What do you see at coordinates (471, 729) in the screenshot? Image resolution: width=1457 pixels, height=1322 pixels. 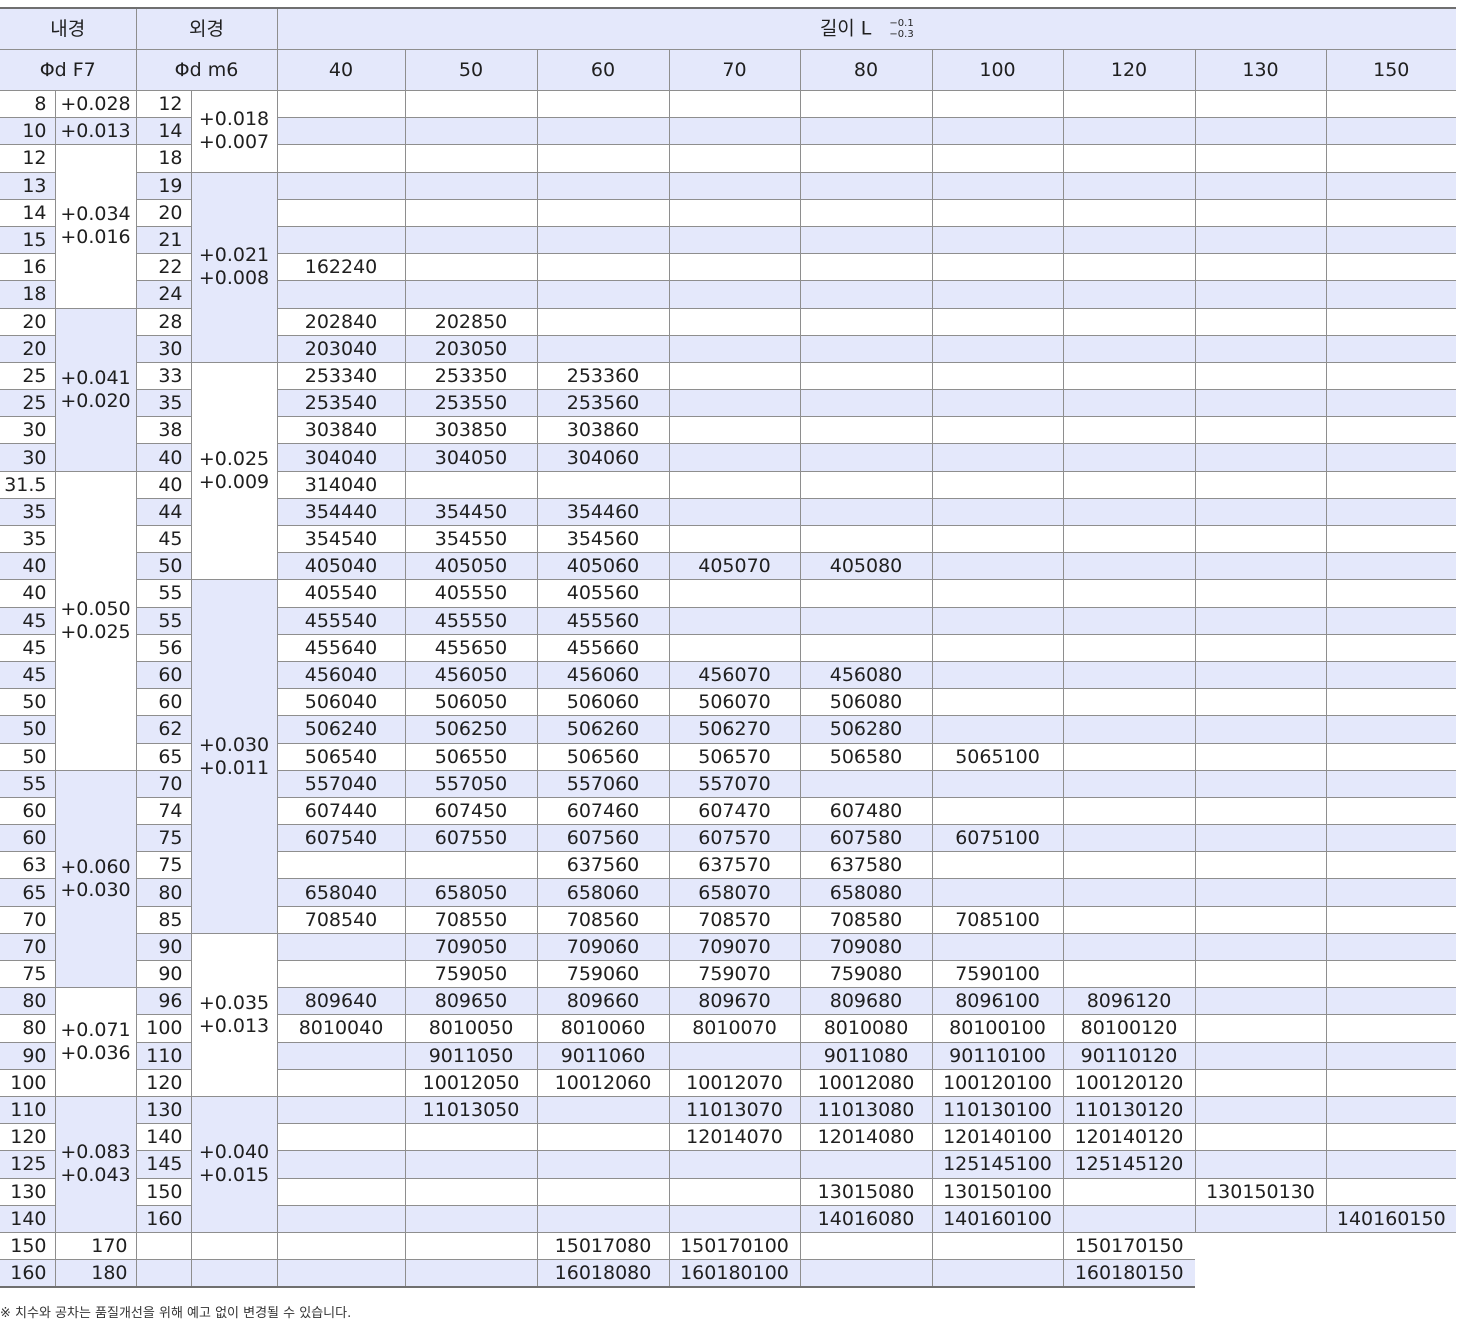 I see `part-number-cell: 506250` at bounding box center [471, 729].